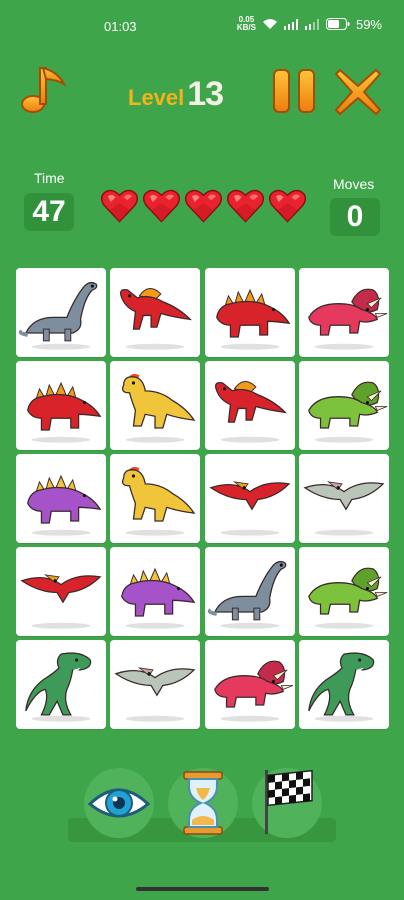 The width and height of the screenshot is (404, 900). I want to click on level-word: Level, so click(156, 97).